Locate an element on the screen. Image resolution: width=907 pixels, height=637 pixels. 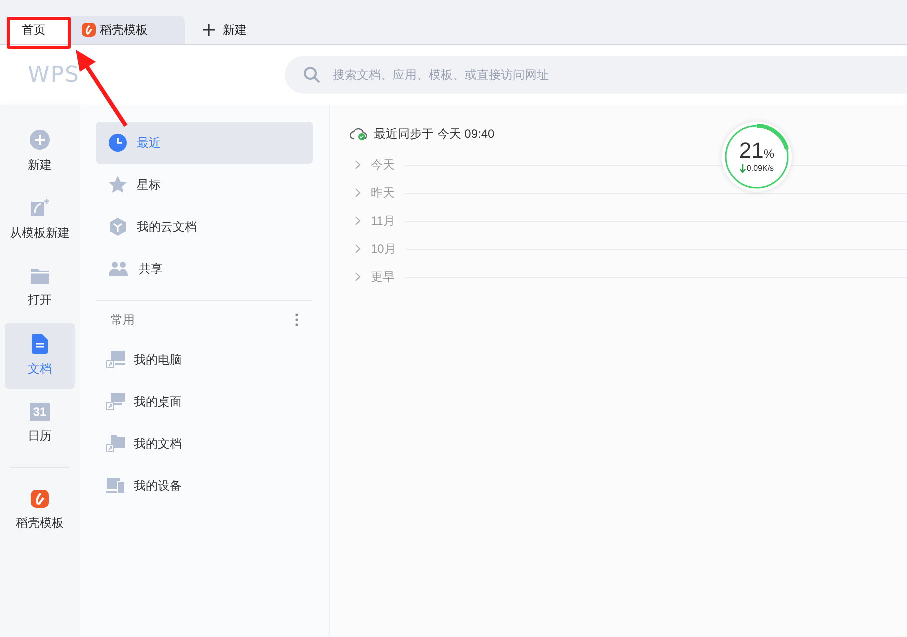
cloud-check-icon is located at coordinates (359, 134).